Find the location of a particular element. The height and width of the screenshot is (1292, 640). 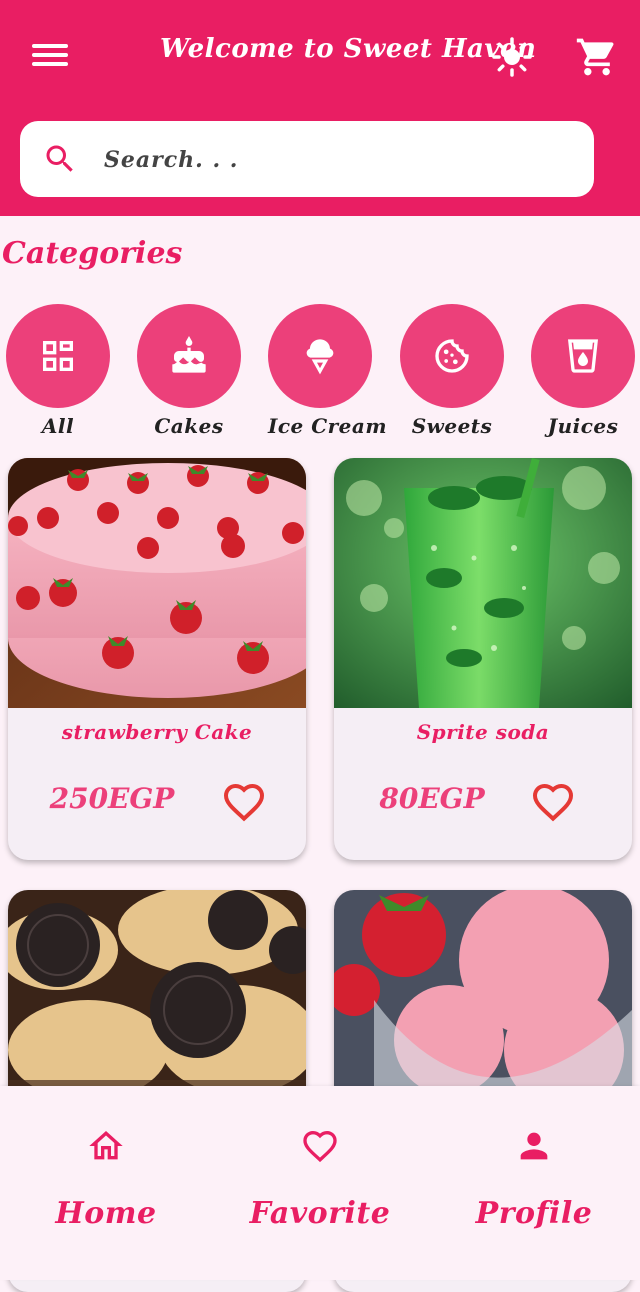

category-label: Juices is located at coordinates (583, 426).